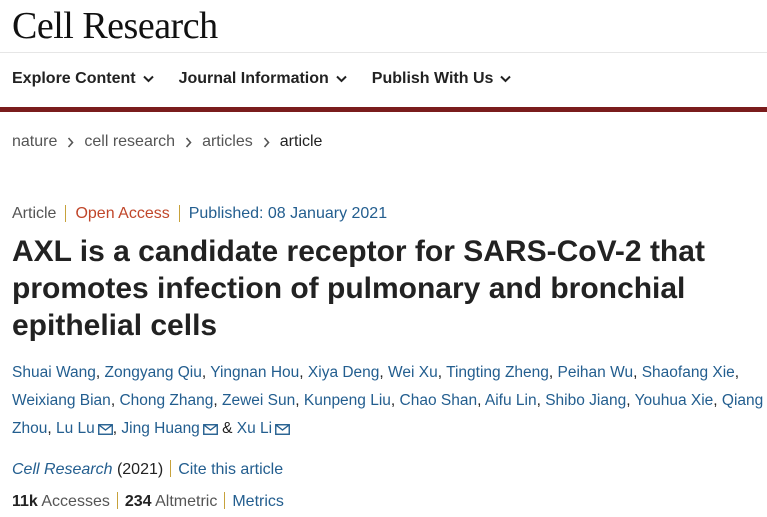 Image resolution: width=767 pixels, height=517 pixels. What do you see at coordinates (674, 400) in the screenshot?
I see `author-link: Youhua Xie` at bounding box center [674, 400].